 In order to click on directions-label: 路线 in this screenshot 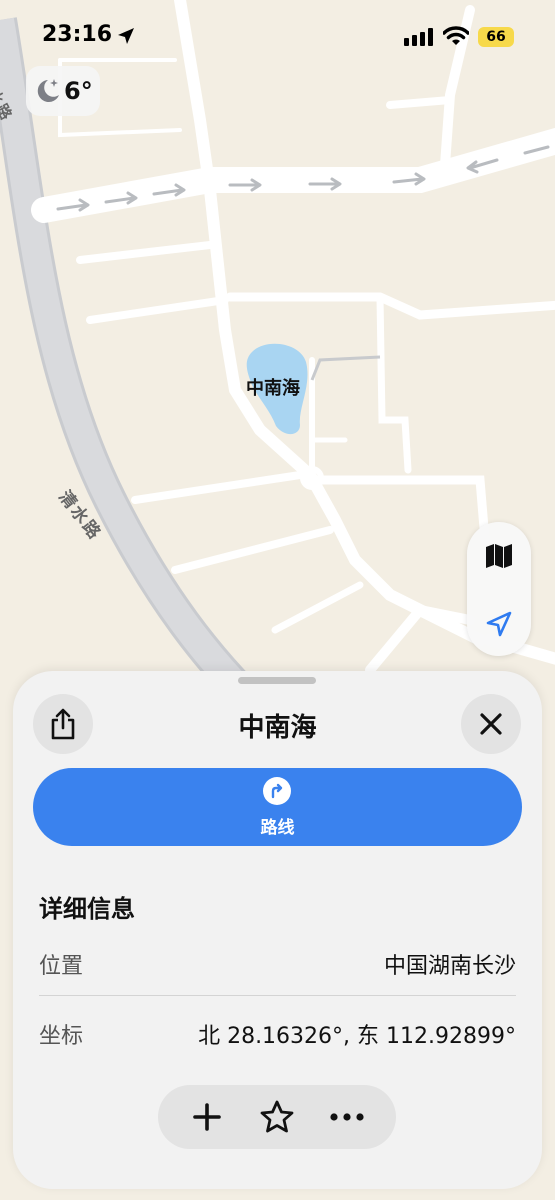, I will do `click(277, 828)`.